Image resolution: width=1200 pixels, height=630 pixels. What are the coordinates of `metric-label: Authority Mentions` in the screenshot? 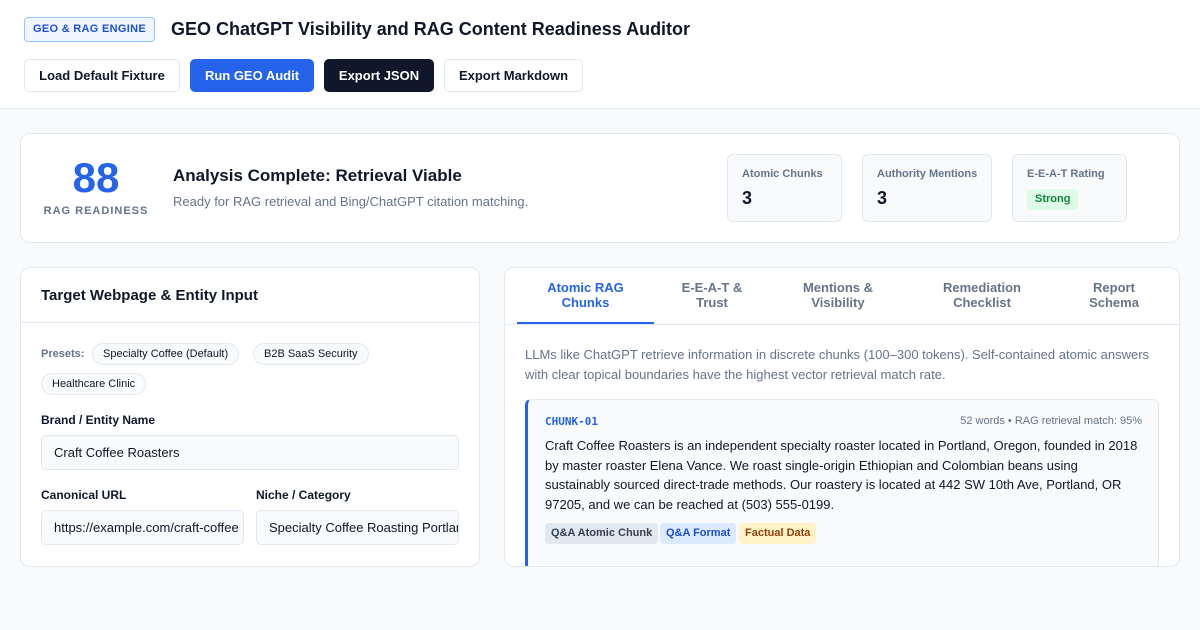 It's located at (927, 174).